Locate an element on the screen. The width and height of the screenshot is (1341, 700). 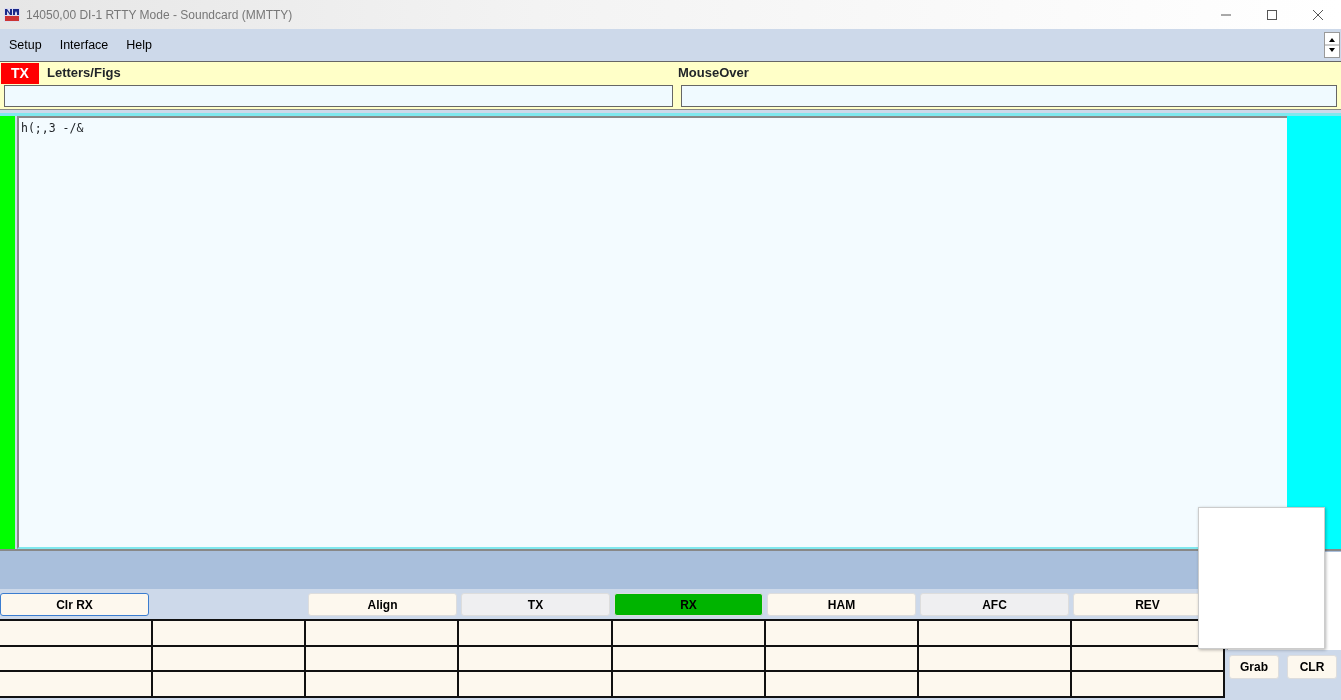
control-button: TX is located at coordinates (535, 604).